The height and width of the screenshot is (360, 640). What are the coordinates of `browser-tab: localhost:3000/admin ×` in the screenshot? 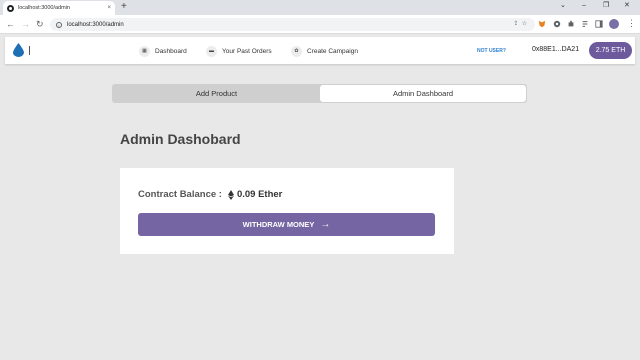 It's located at (59, 8).